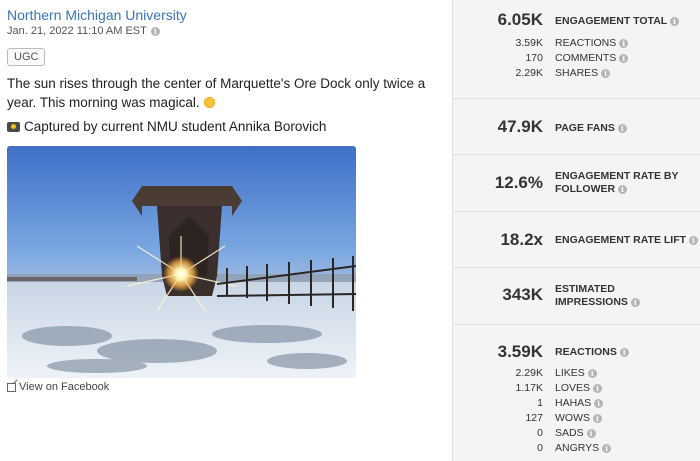  Describe the element at coordinates (617, 182) in the screenshot. I see `engagement-rate-label: ENGAGEMENT RATE BY FOLLOWER i` at that location.